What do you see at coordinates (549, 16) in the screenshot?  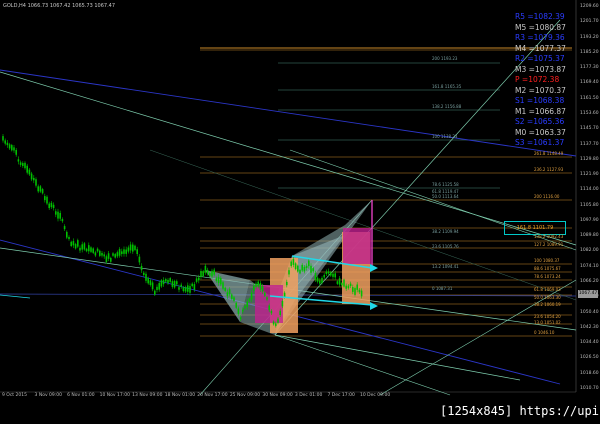 I see `pivot-value: 1082.39` at bounding box center [549, 16].